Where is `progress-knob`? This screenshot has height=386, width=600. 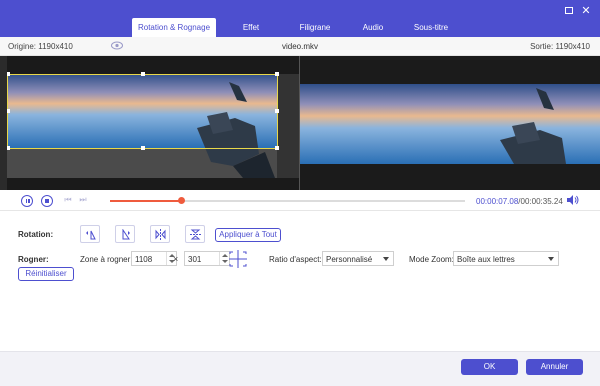
progress-knob is located at coordinates (181, 200).